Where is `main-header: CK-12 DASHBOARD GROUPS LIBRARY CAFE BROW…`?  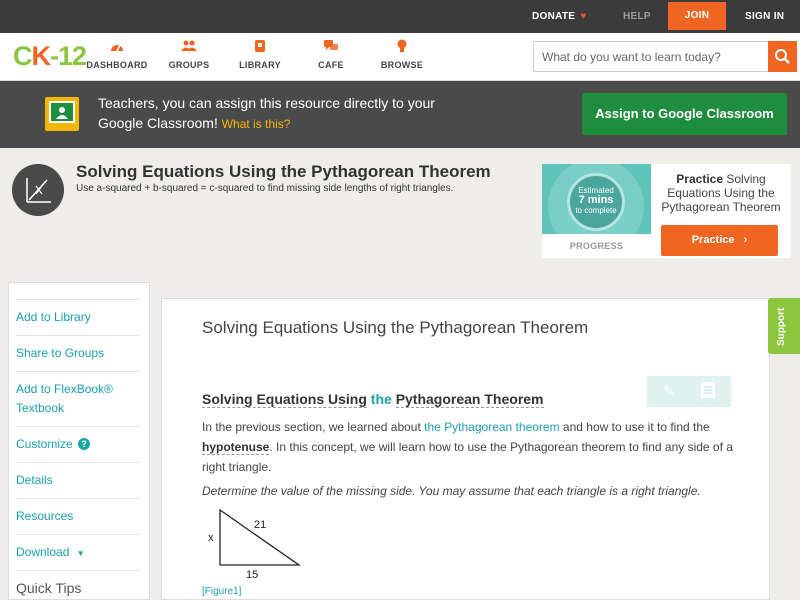 main-header: CK-12 DASHBOARD GROUPS LIBRARY CAFE BROW… is located at coordinates (400, 57).